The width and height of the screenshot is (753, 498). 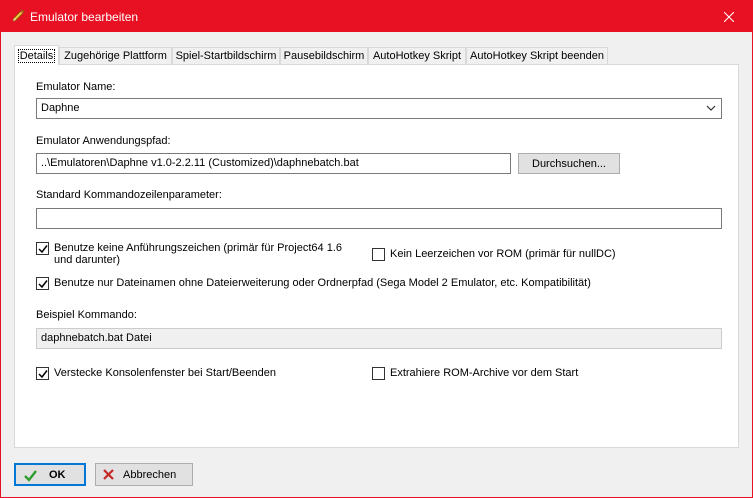 What do you see at coordinates (108, 474) in the screenshot?
I see `x-icon` at bounding box center [108, 474].